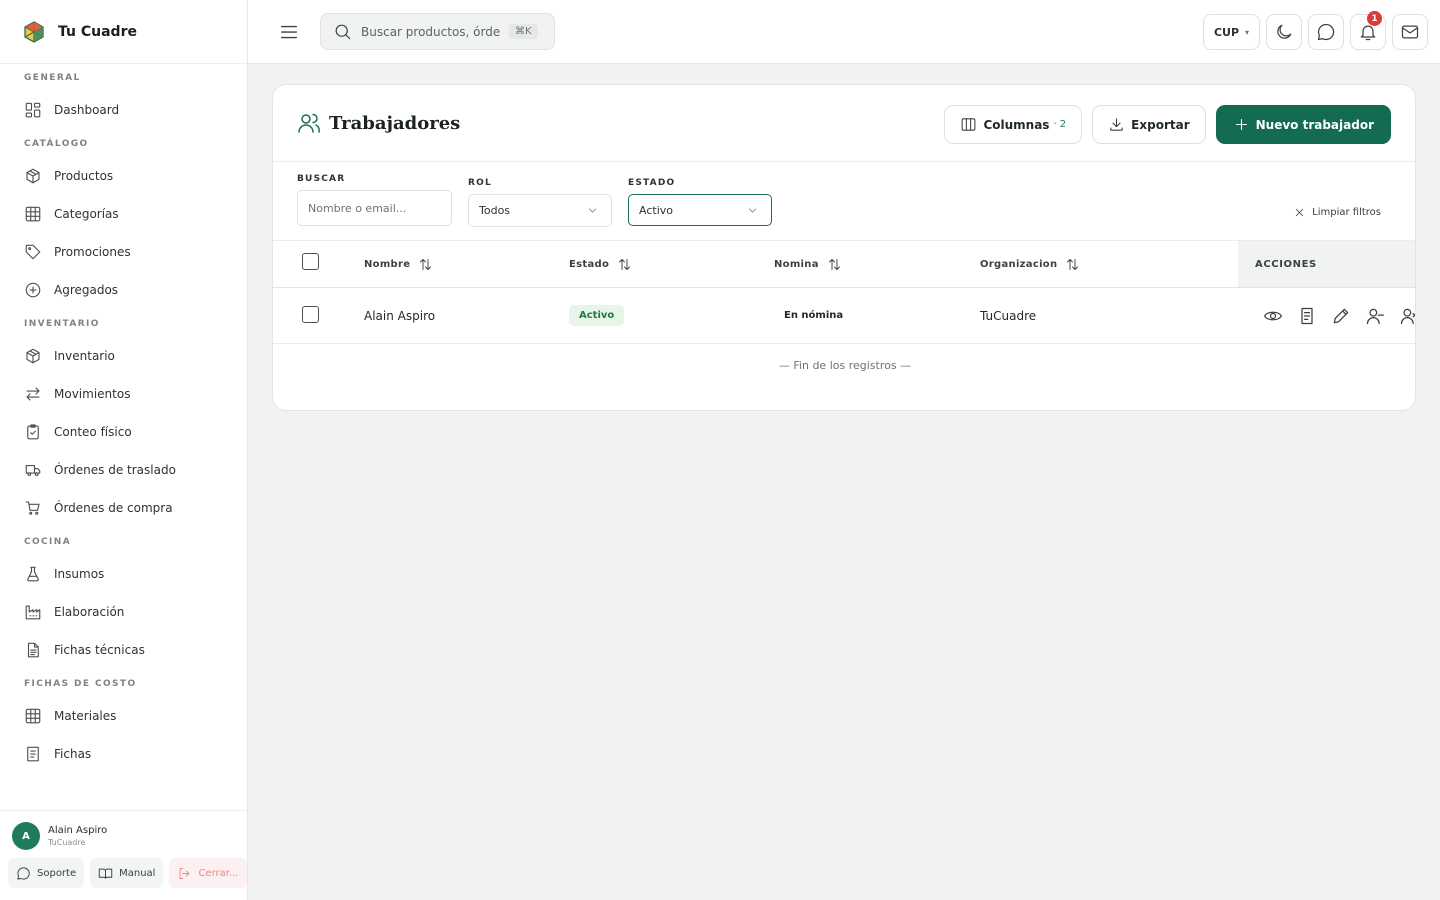 Image resolution: width=1440 pixels, height=900 pixels. Describe the element at coordinates (123, 650) in the screenshot. I see `sidebar-item-fichas-tecnicas: Fichas técnicas` at that location.